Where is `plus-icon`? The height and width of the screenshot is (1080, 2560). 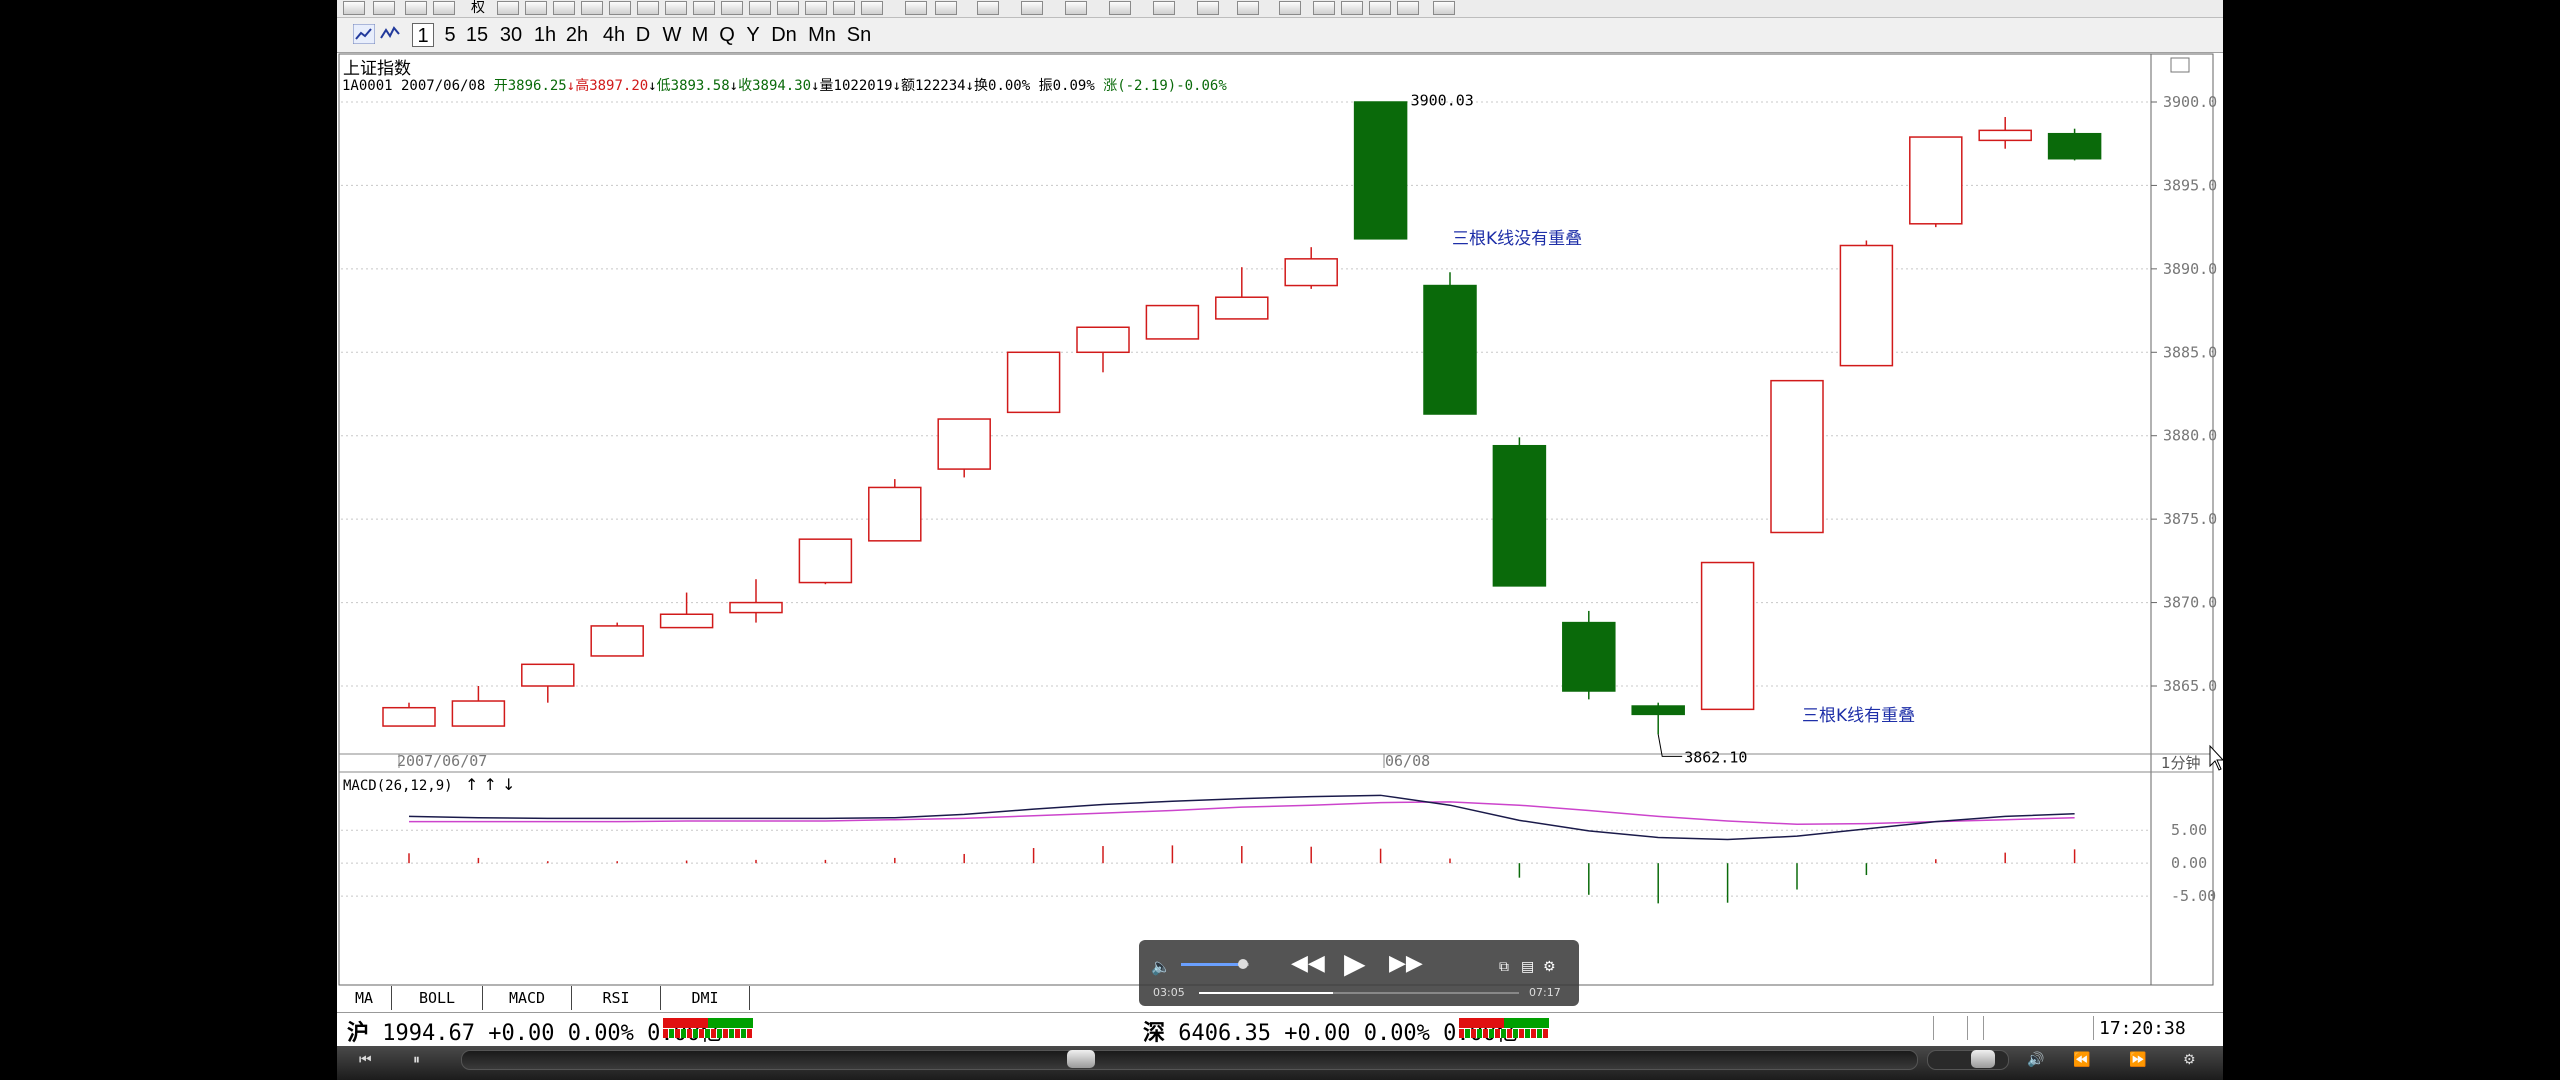
plus-icon is located at coordinates (416, 8).